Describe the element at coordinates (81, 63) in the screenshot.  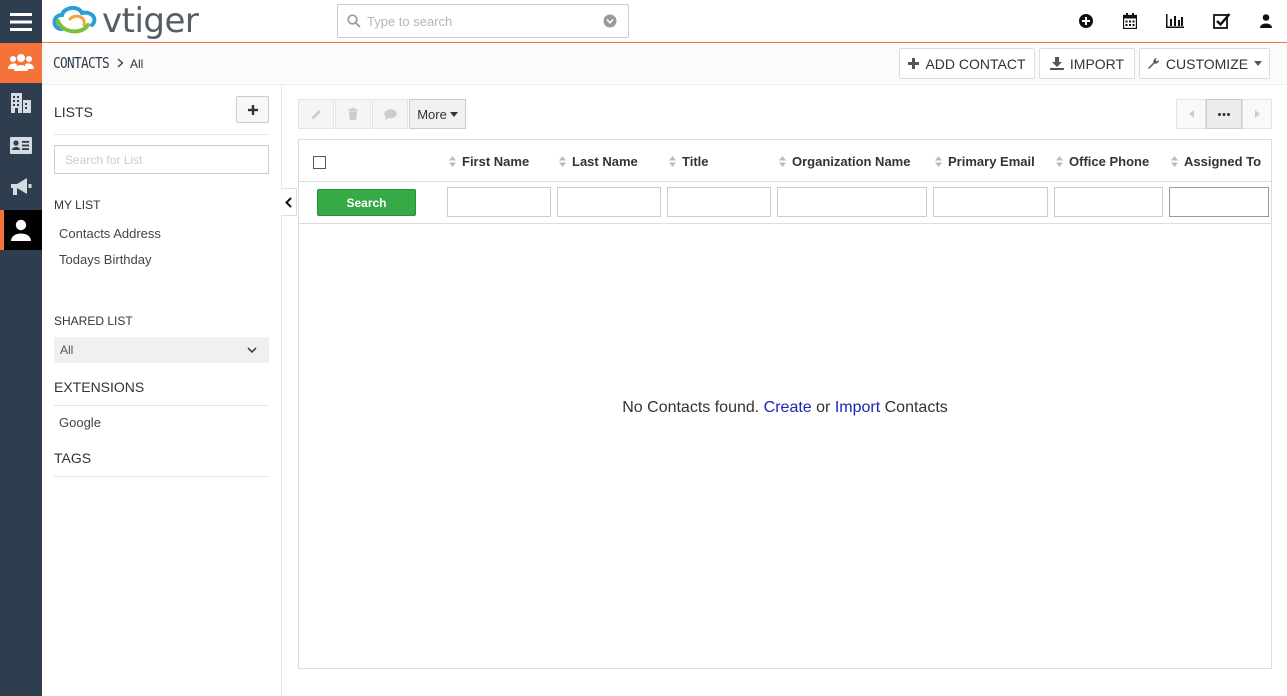
I see `module-name-link: CONTACTS` at that location.